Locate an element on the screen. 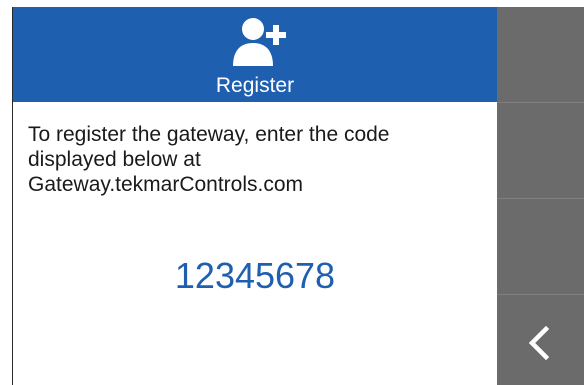  instruction-line: Gateway.tekmarControls.com is located at coordinates (166, 184).